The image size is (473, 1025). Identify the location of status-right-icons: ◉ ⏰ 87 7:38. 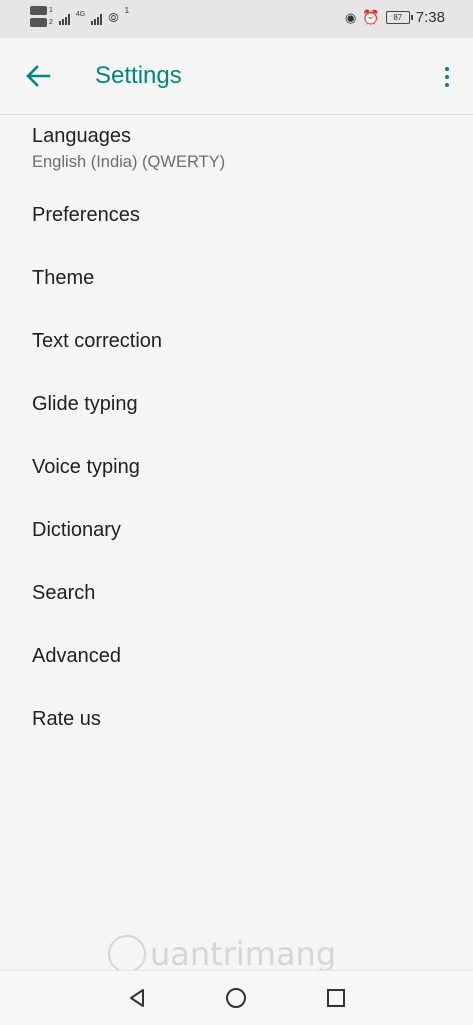
(395, 17).